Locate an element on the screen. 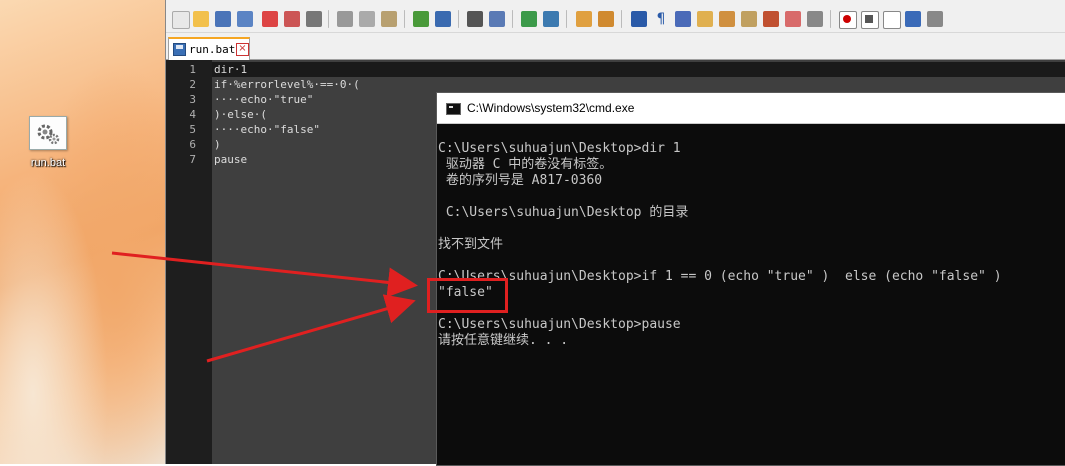 The width and height of the screenshot is (1065, 466). annotation-arrows is located at coordinates (264, 307).